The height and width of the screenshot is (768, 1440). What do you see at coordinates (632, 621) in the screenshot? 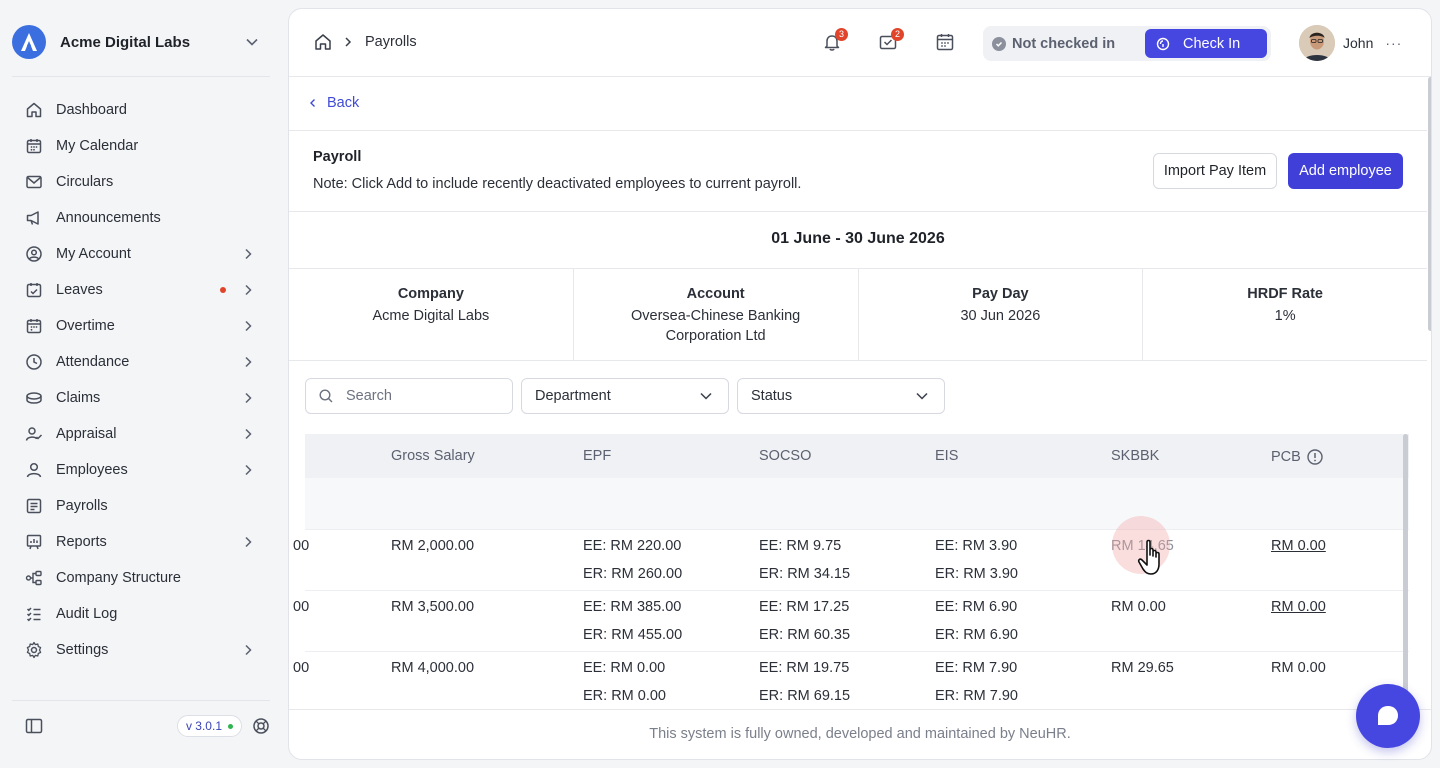
I see `table-cell-epf: EE: RM 385.00 ER: RM 455.00` at bounding box center [632, 621].